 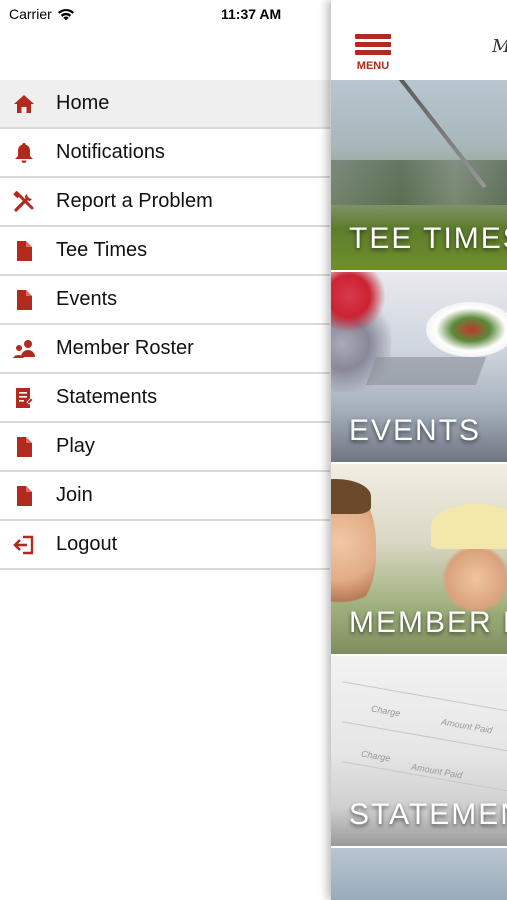 What do you see at coordinates (419, 559) in the screenshot?
I see `tile-member-roster: MEMBER R` at bounding box center [419, 559].